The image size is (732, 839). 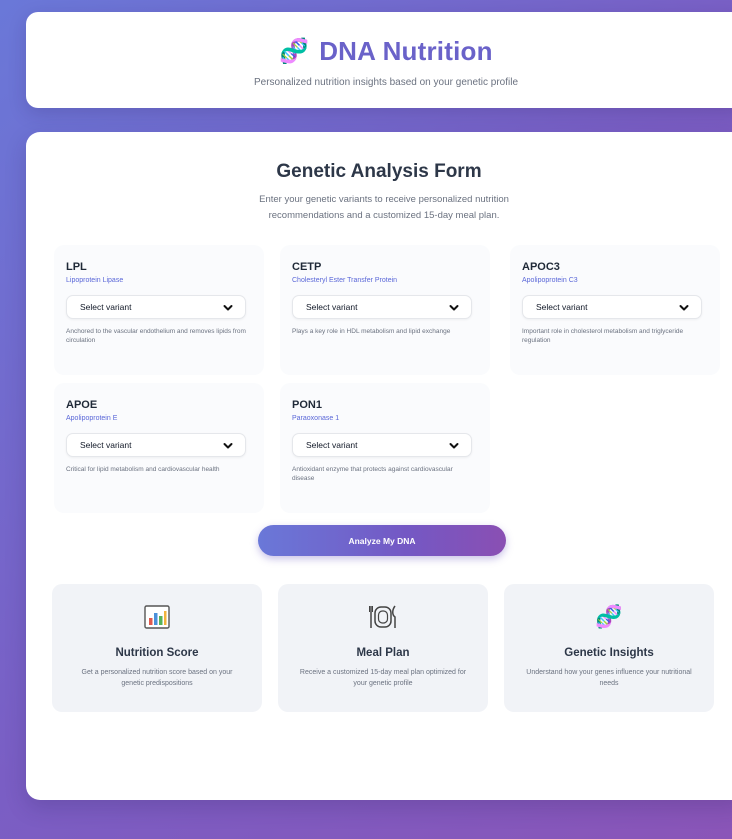 I want to click on form-title: Genetic Analysis Form, so click(x=379, y=171).